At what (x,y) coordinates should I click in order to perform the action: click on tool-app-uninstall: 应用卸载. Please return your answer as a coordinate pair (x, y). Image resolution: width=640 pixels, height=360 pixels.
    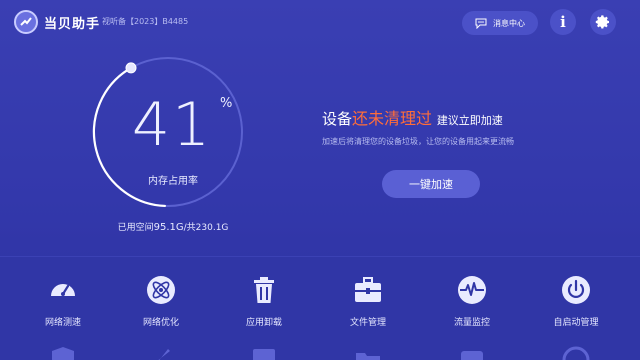
    Looking at the image, I should click on (264, 300).